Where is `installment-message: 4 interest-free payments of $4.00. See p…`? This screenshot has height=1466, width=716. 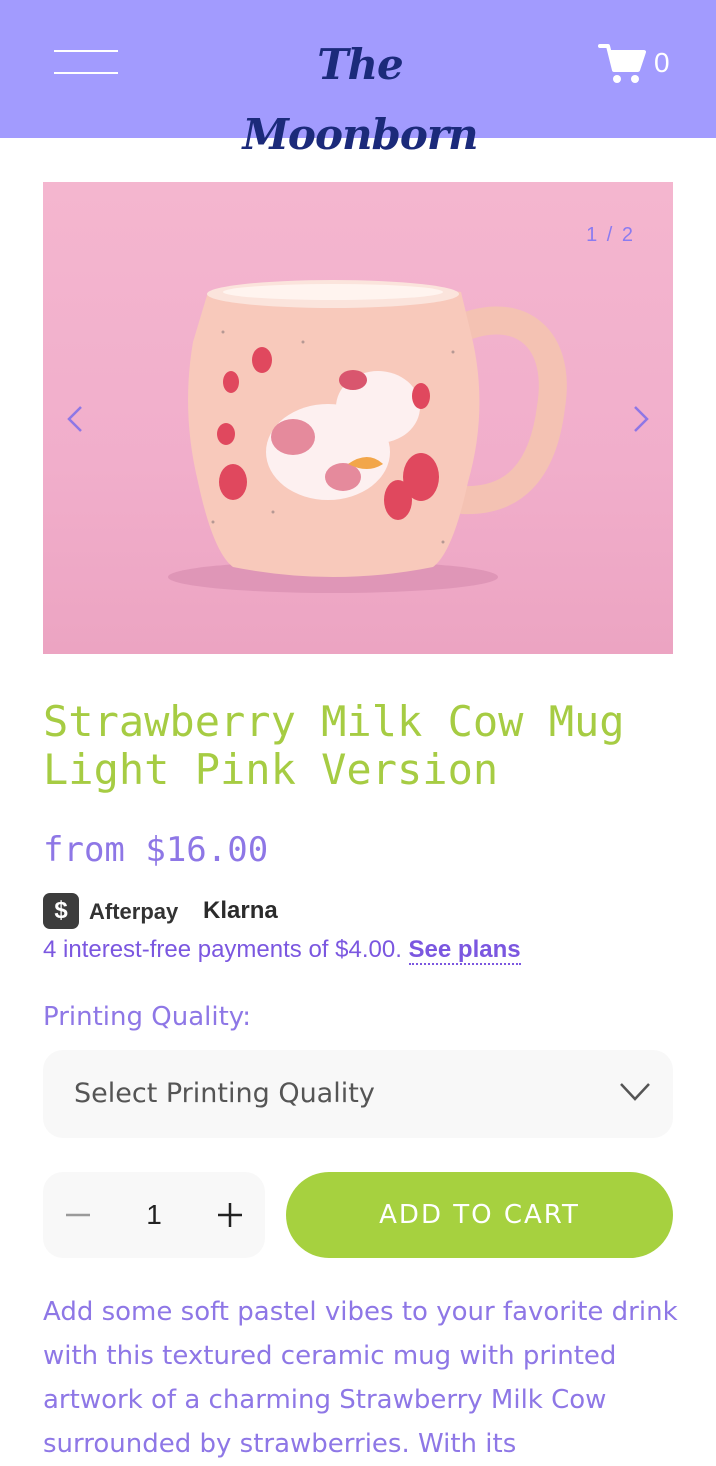 installment-message: 4 interest-free payments of $4.00. See p… is located at coordinates (282, 950).